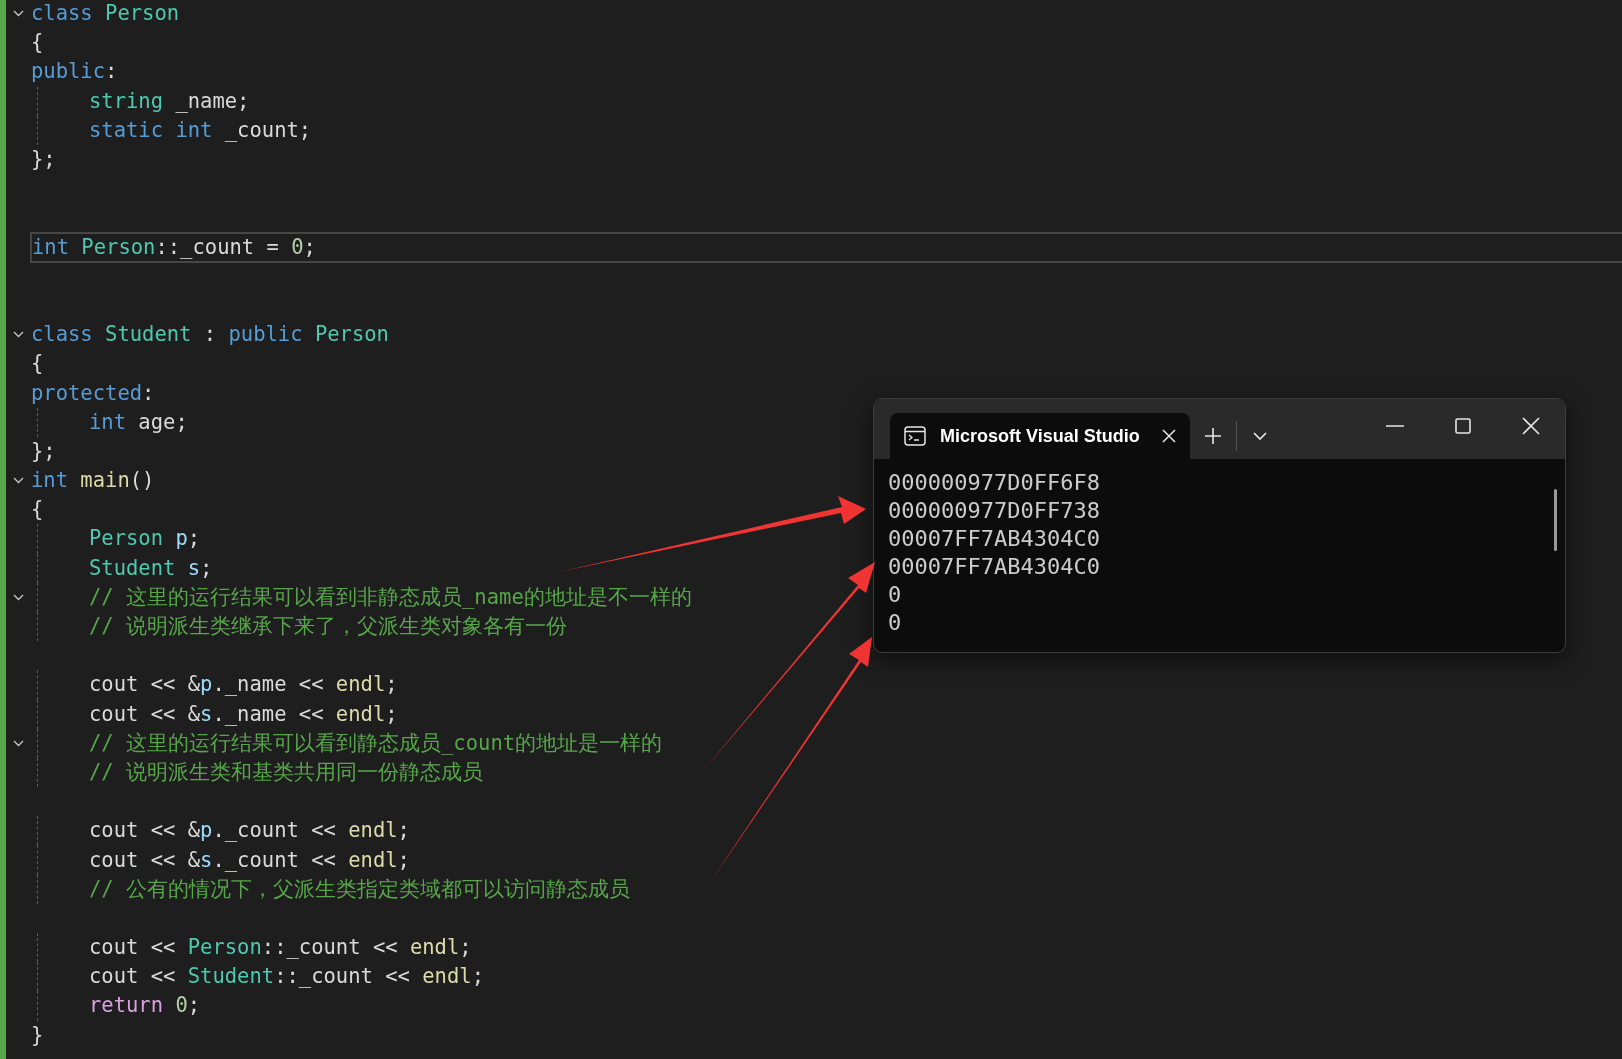 The height and width of the screenshot is (1059, 1622). What do you see at coordinates (286, 772) in the screenshot?
I see `code-comment: // 说明派生类和基类共用同一份静态成员` at bounding box center [286, 772].